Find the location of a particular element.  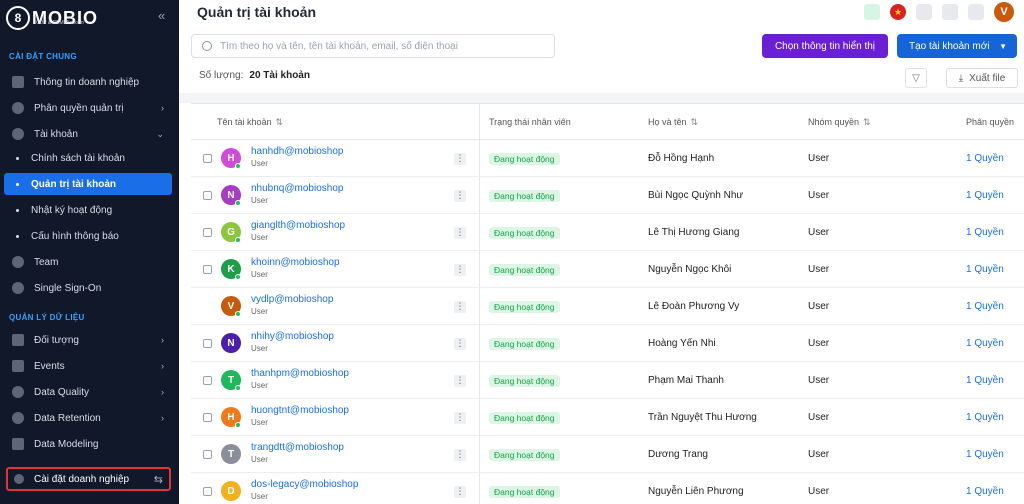

sidebar-subitem-account-admin: Quản trị tài khoản is located at coordinates (88, 184).